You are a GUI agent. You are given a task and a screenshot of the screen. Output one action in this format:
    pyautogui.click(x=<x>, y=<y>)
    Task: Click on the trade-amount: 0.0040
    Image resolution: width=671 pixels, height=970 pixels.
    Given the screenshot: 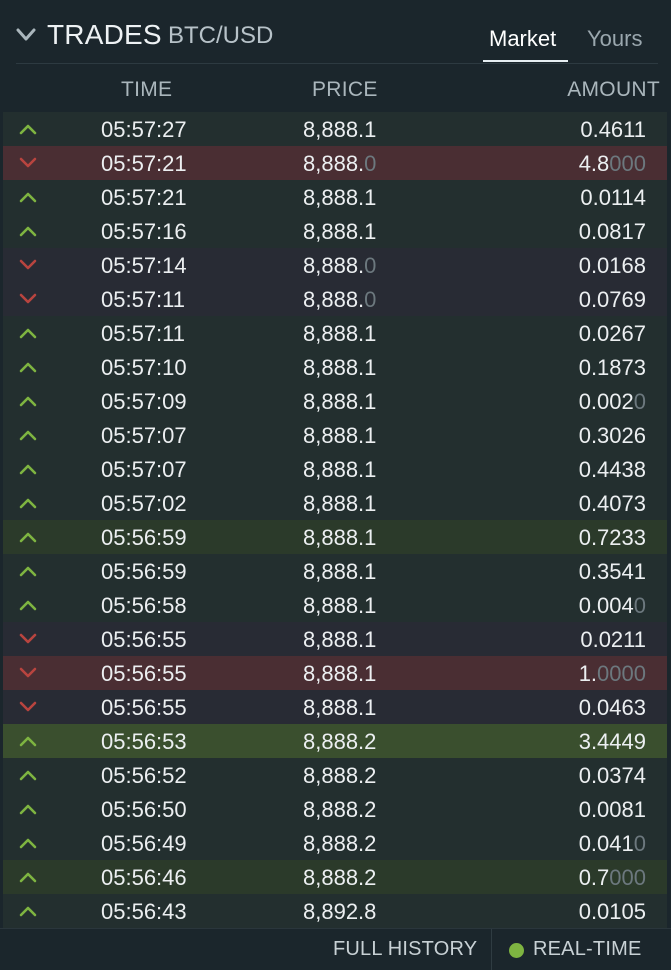 What is the action you would take?
    pyautogui.click(x=612, y=605)
    